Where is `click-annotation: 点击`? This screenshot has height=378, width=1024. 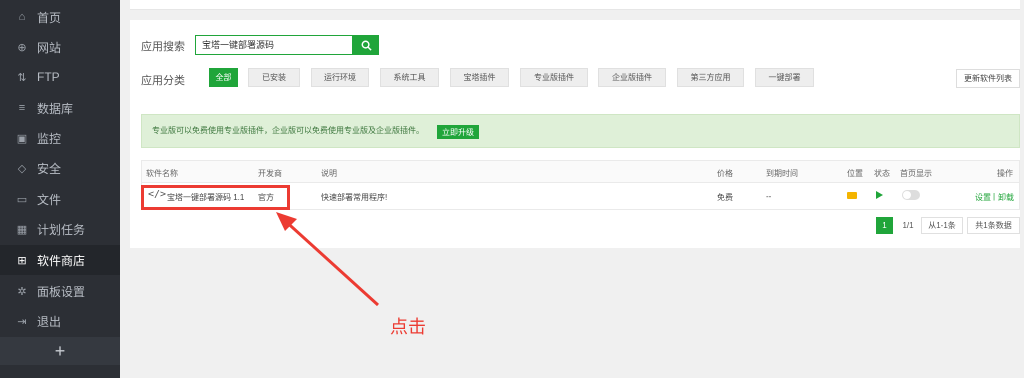
click-annotation: 点击 is located at coordinates (408, 327).